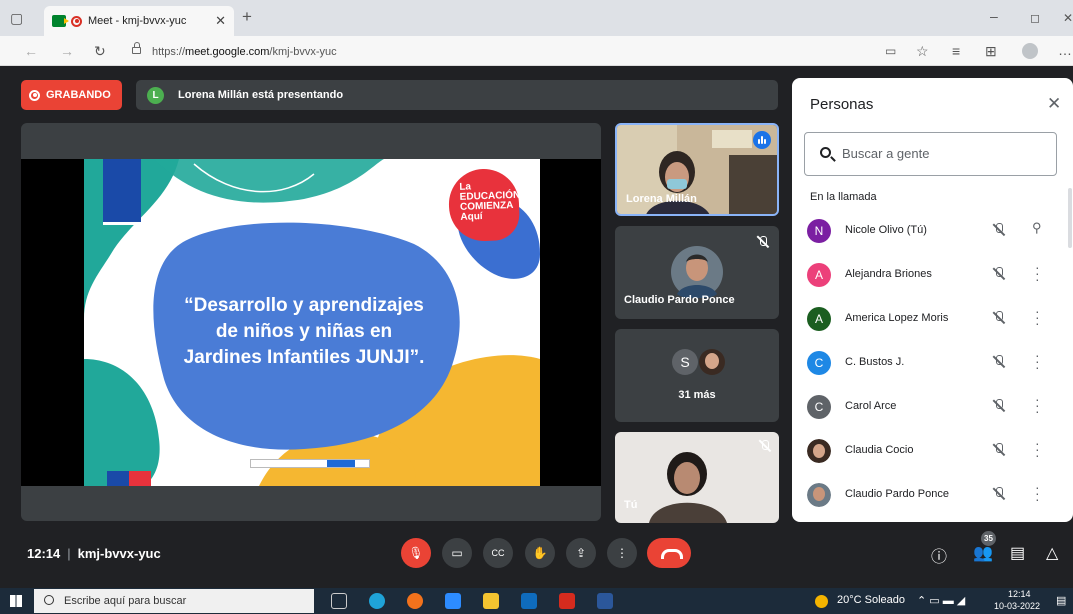 The image size is (1073, 614). I want to click on government-logo-footer, so click(129, 478).